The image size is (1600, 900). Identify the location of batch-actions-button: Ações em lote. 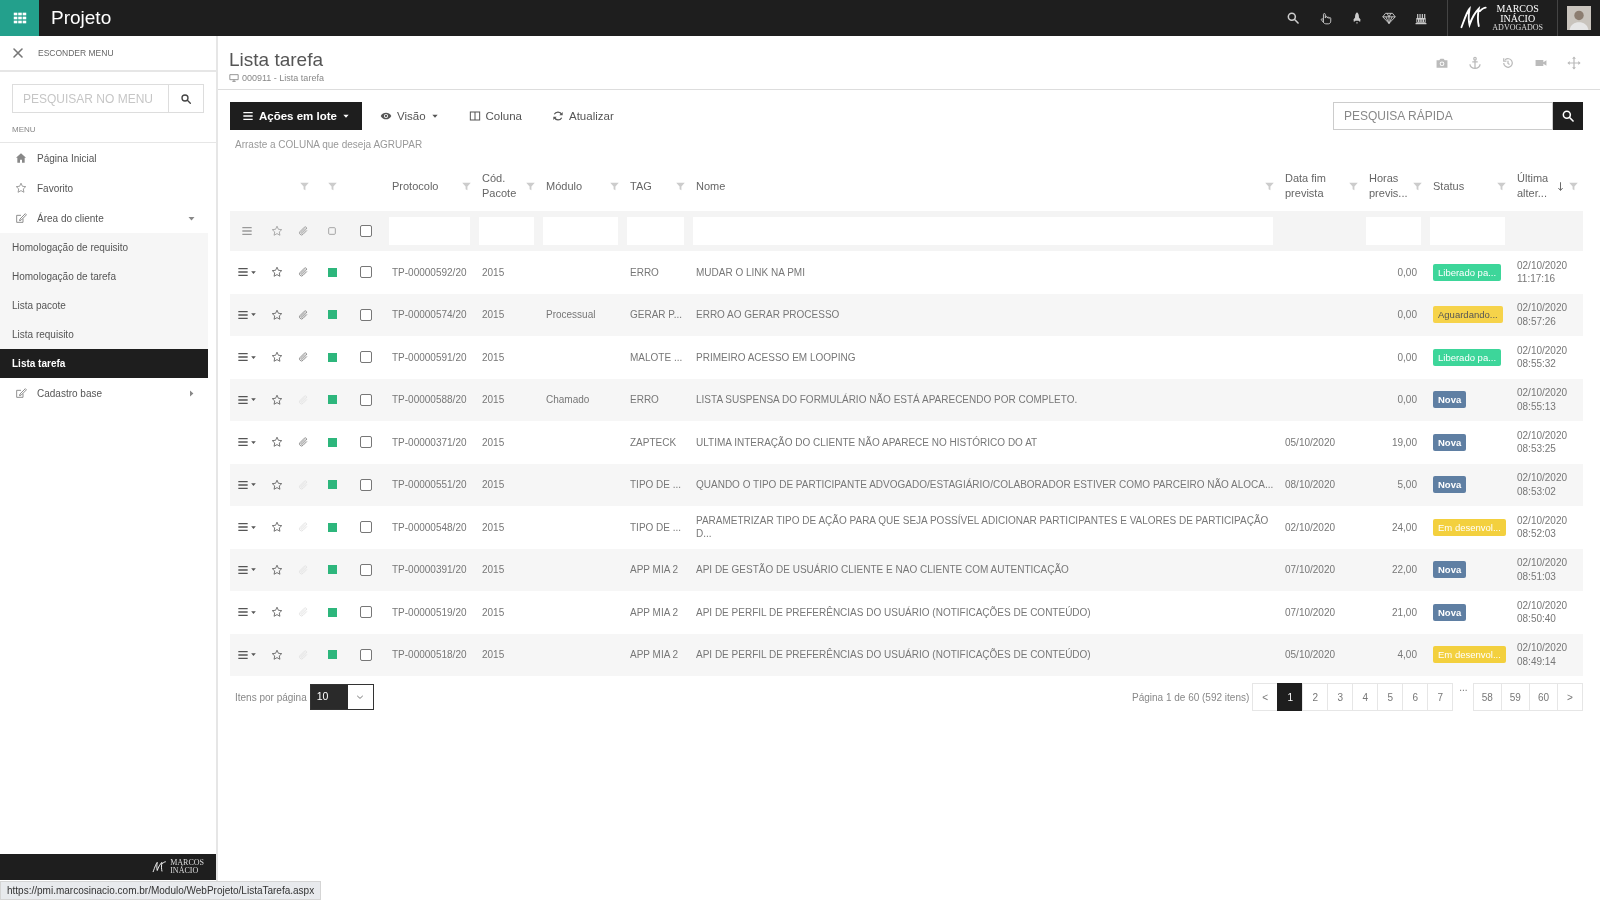
(296, 116).